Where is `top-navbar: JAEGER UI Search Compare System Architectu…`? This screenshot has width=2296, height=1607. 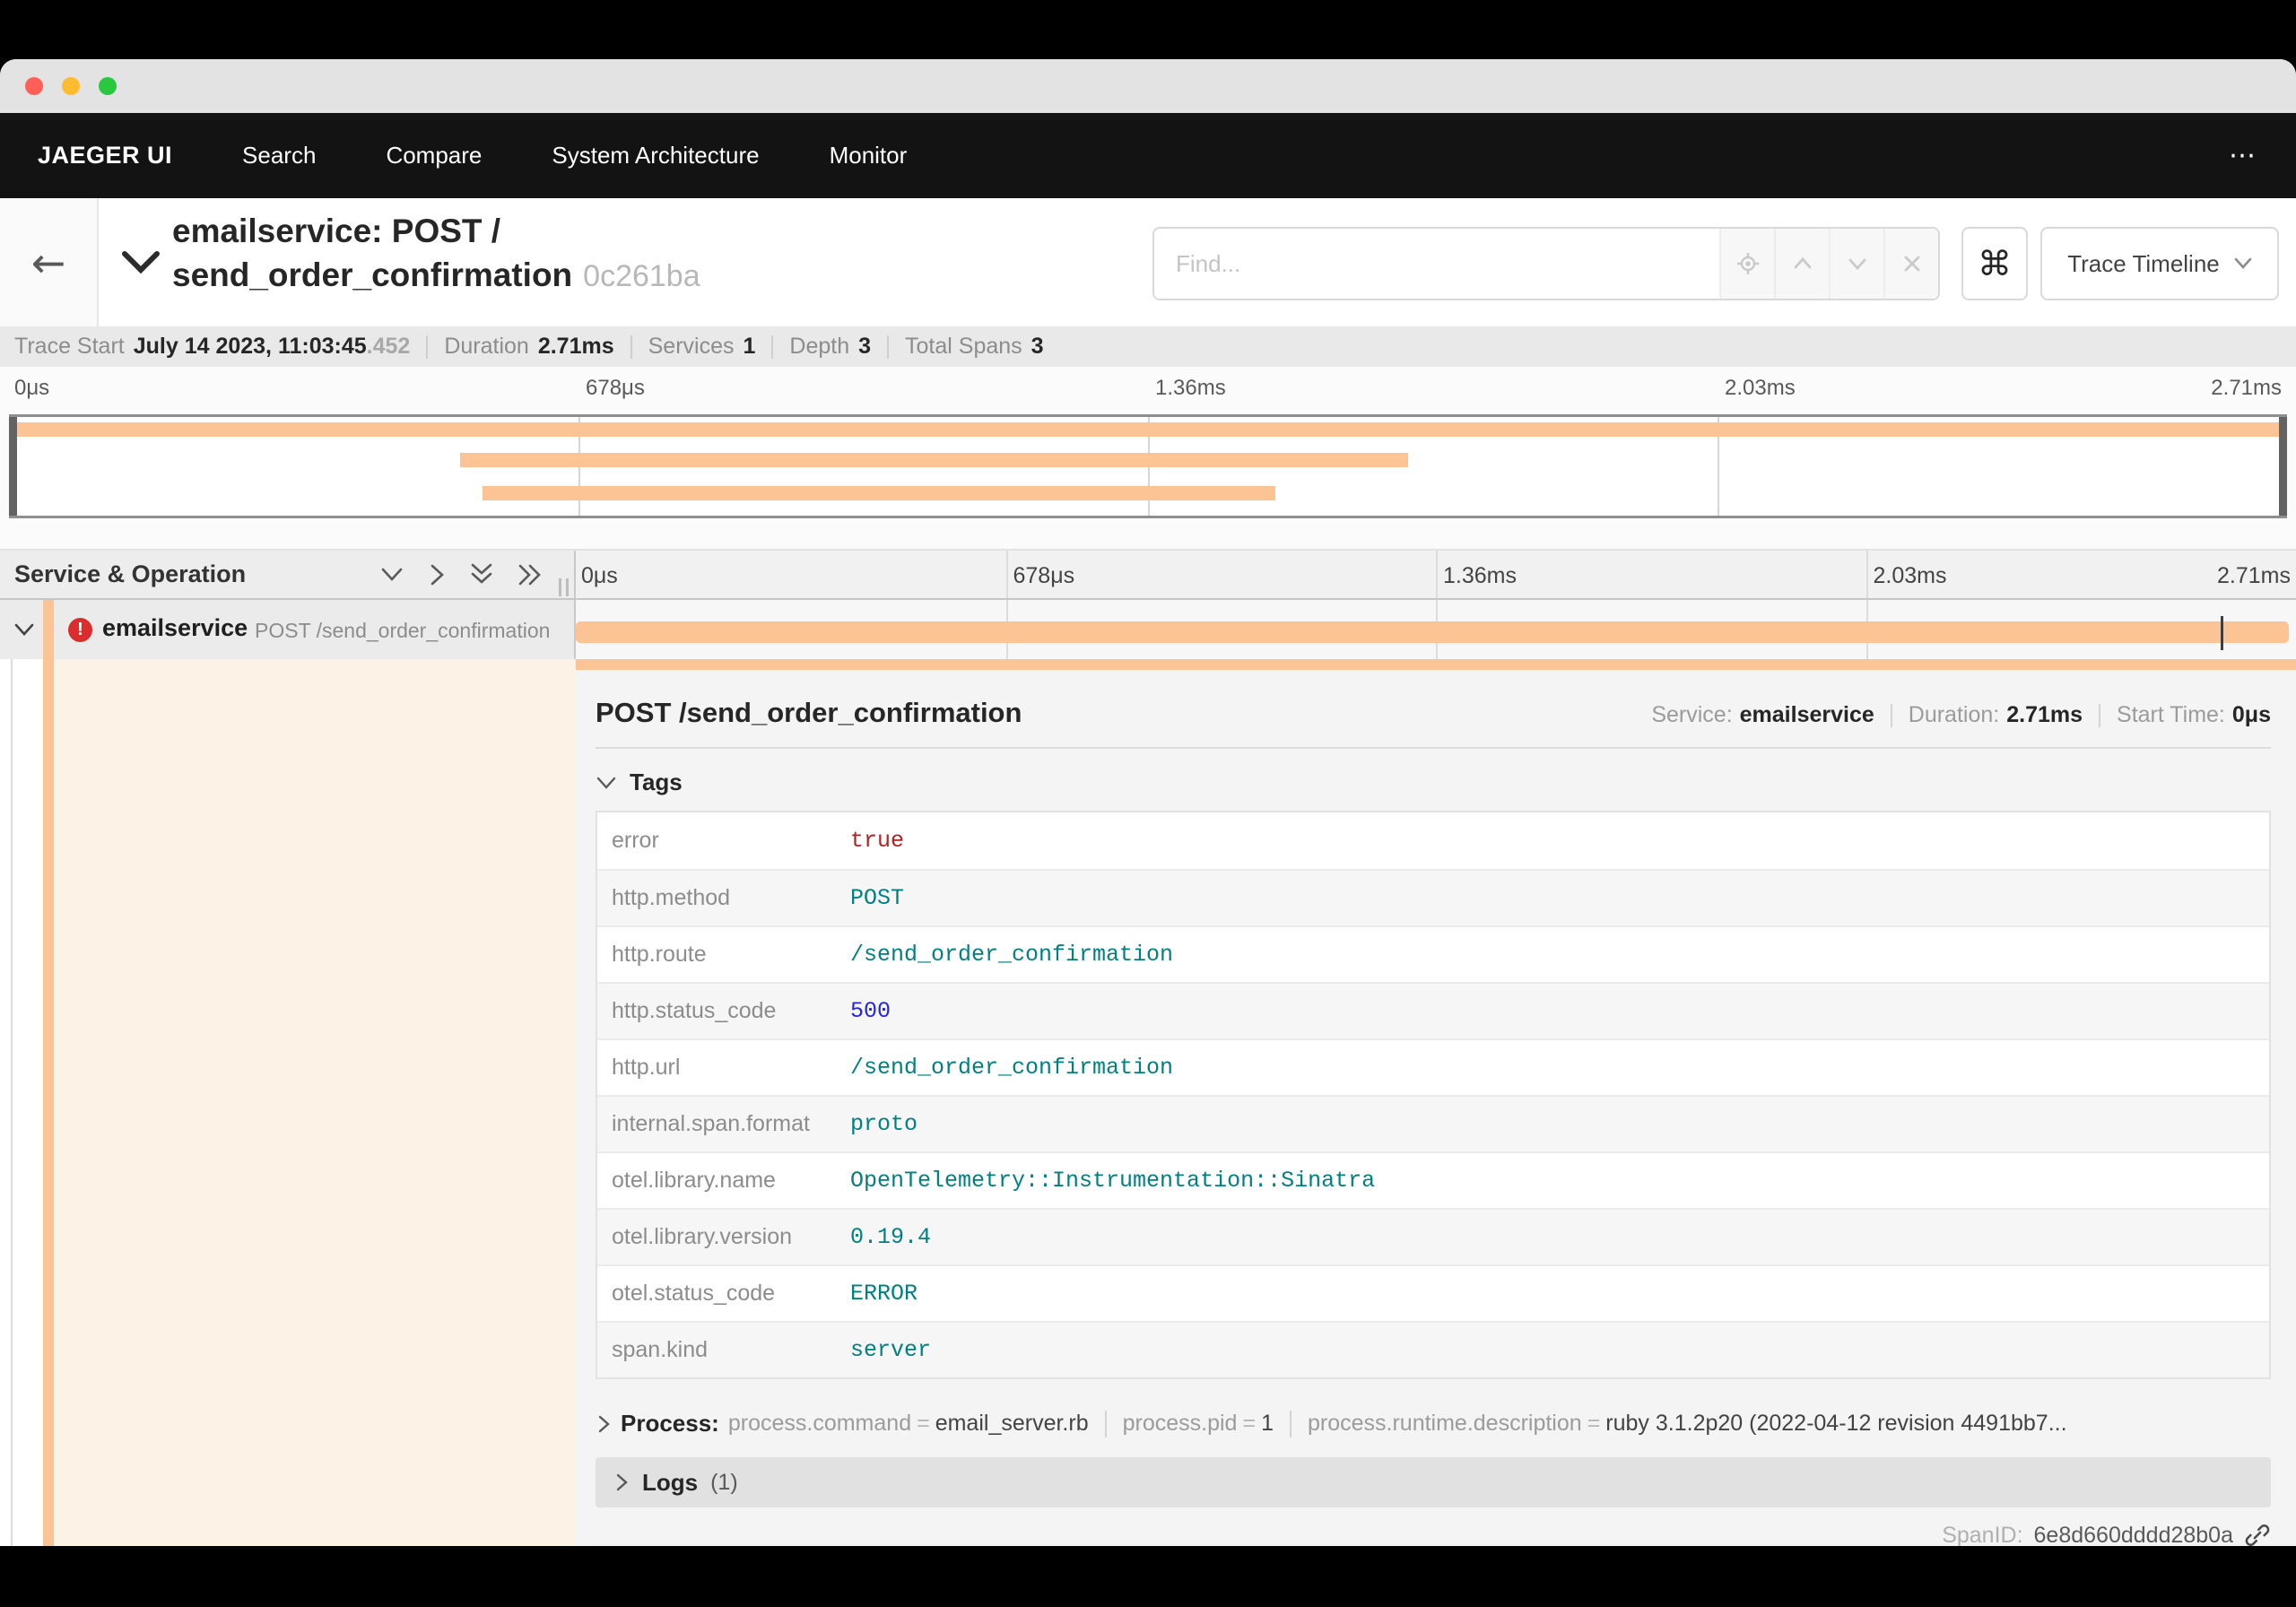 top-navbar: JAEGER UI Search Compare System Architectu… is located at coordinates (1148, 156).